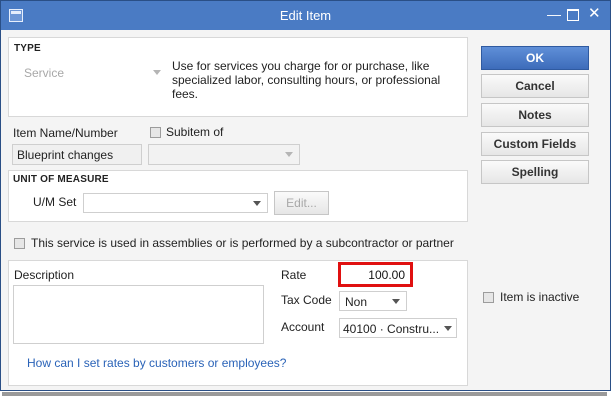 This screenshot has height=397, width=611. Describe the element at coordinates (55, 202) in the screenshot. I see `um-set-label: U/M Set` at that location.